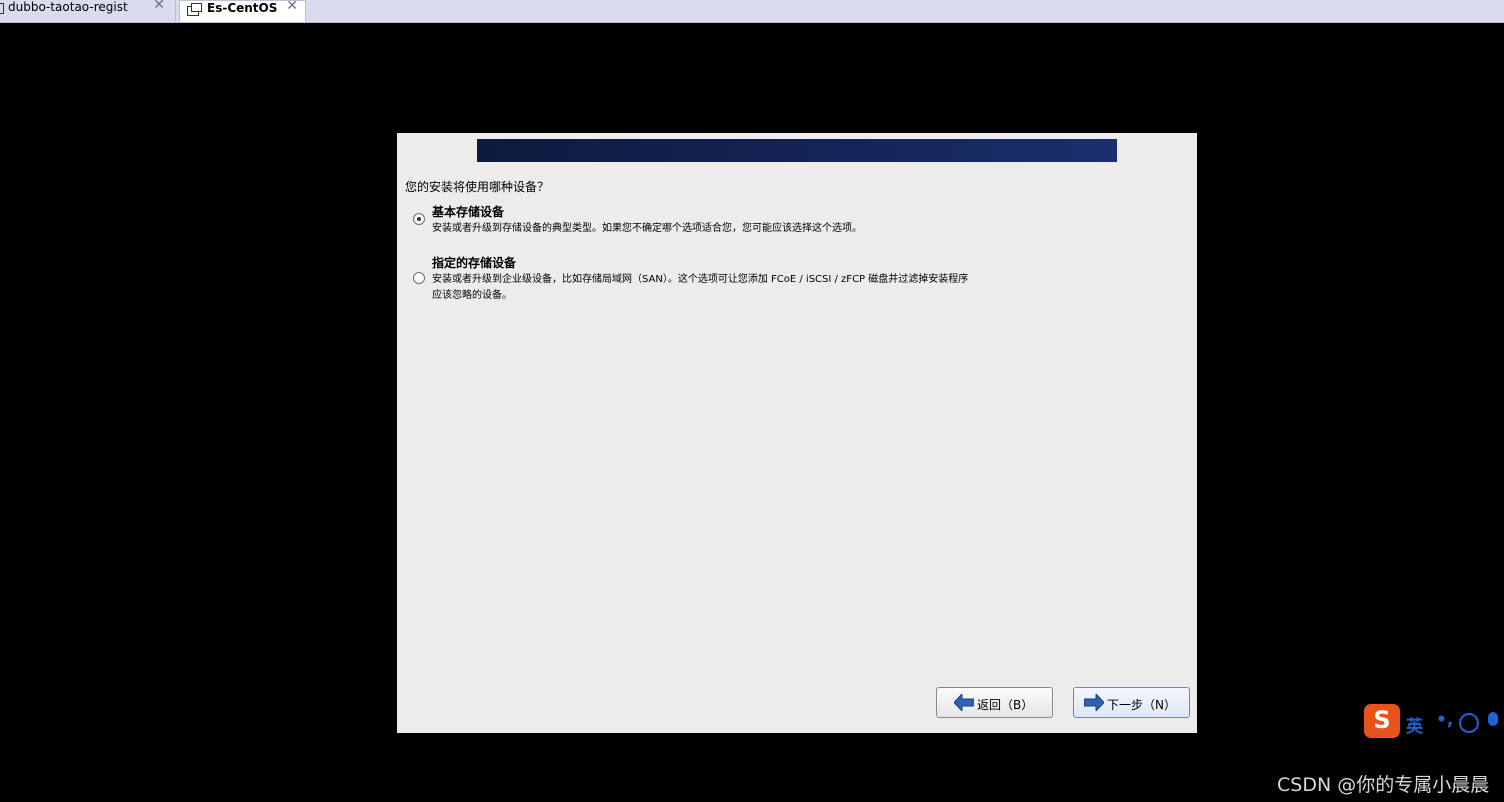 The width and height of the screenshot is (1504, 802). I want to click on radio-selected-dot, so click(419, 219).